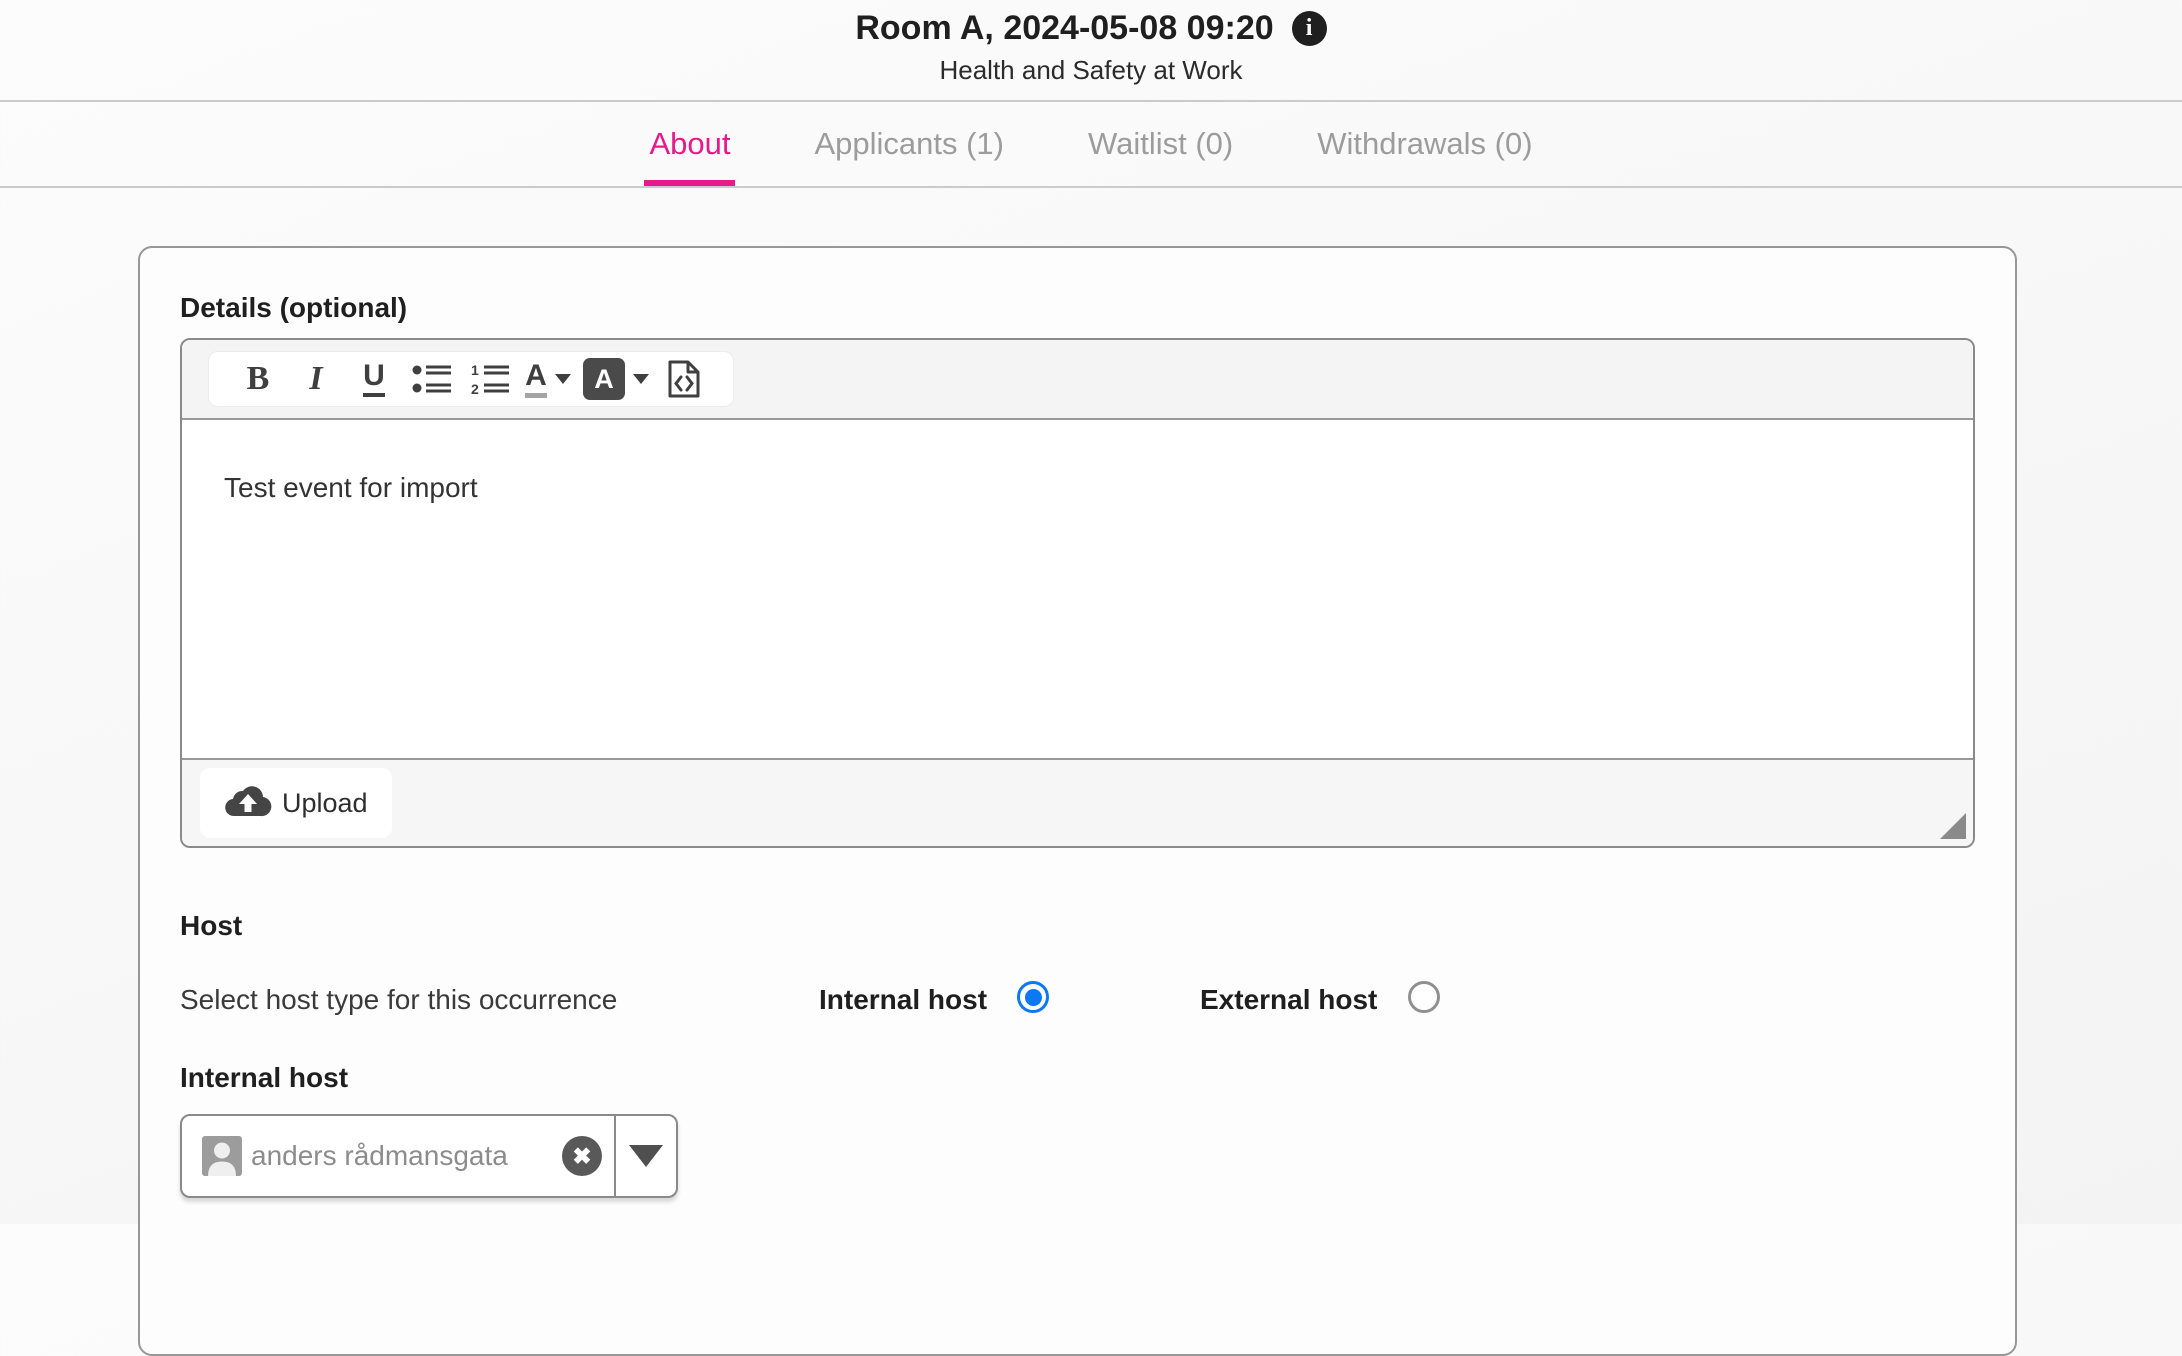 The image size is (2182, 1356). Describe the element at coordinates (903, 1000) in the screenshot. I see `internal-host-option-label: Internal host` at that location.